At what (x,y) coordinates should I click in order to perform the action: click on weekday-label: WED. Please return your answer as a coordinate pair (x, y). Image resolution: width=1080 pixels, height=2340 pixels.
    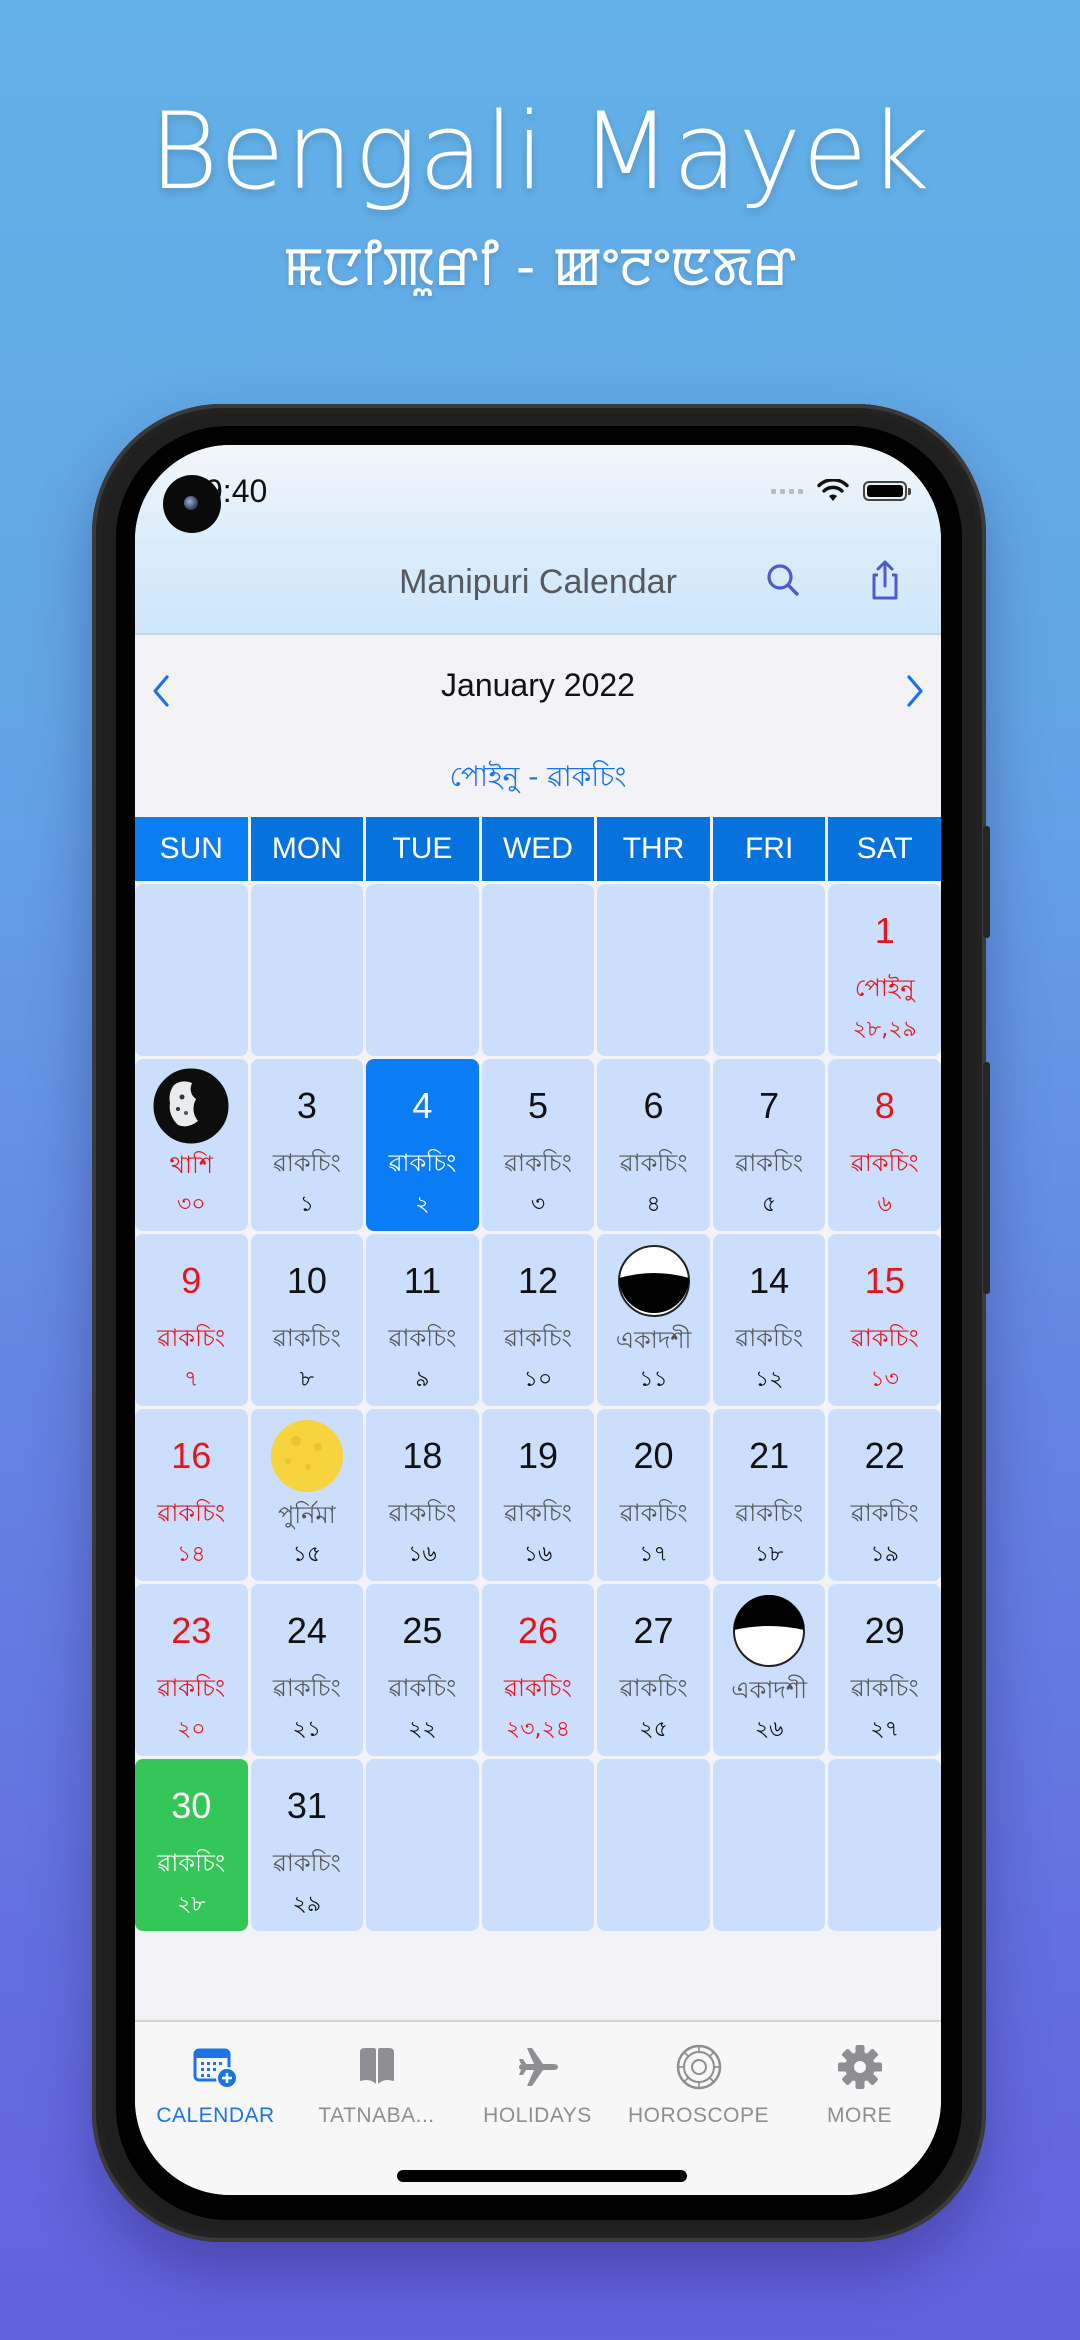
    Looking at the image, I should click on (538, 849).